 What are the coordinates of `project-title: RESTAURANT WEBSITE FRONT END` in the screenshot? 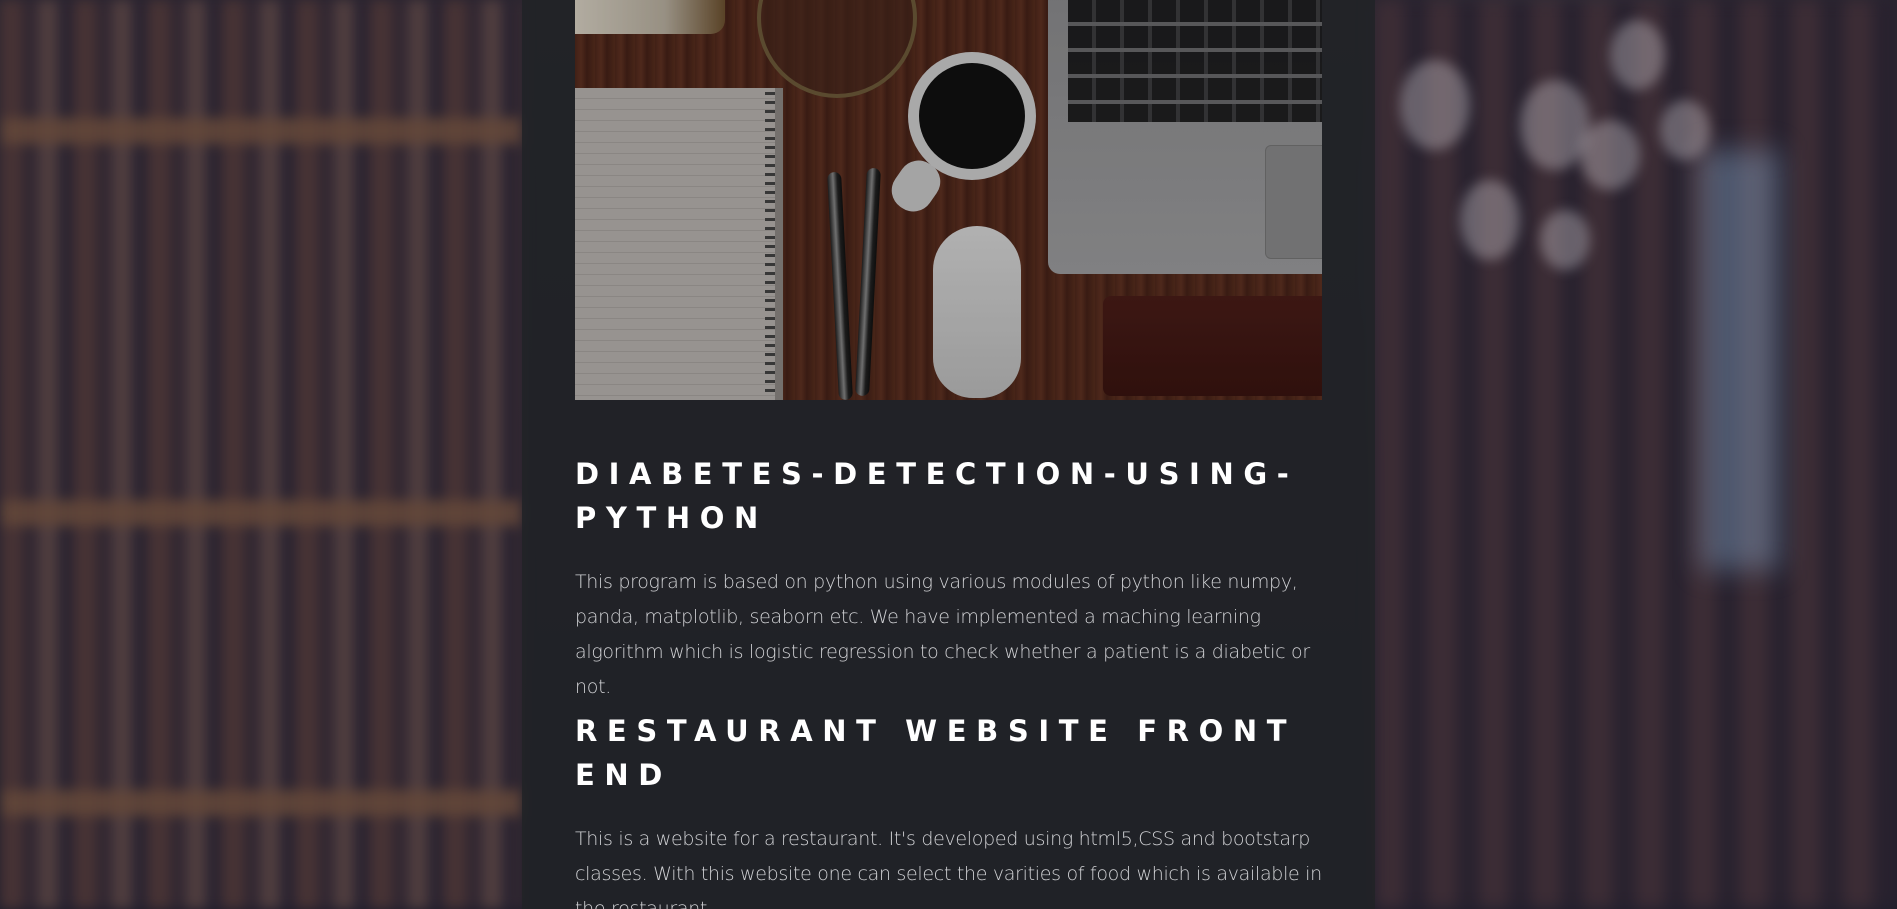 It's located at (936, 753).